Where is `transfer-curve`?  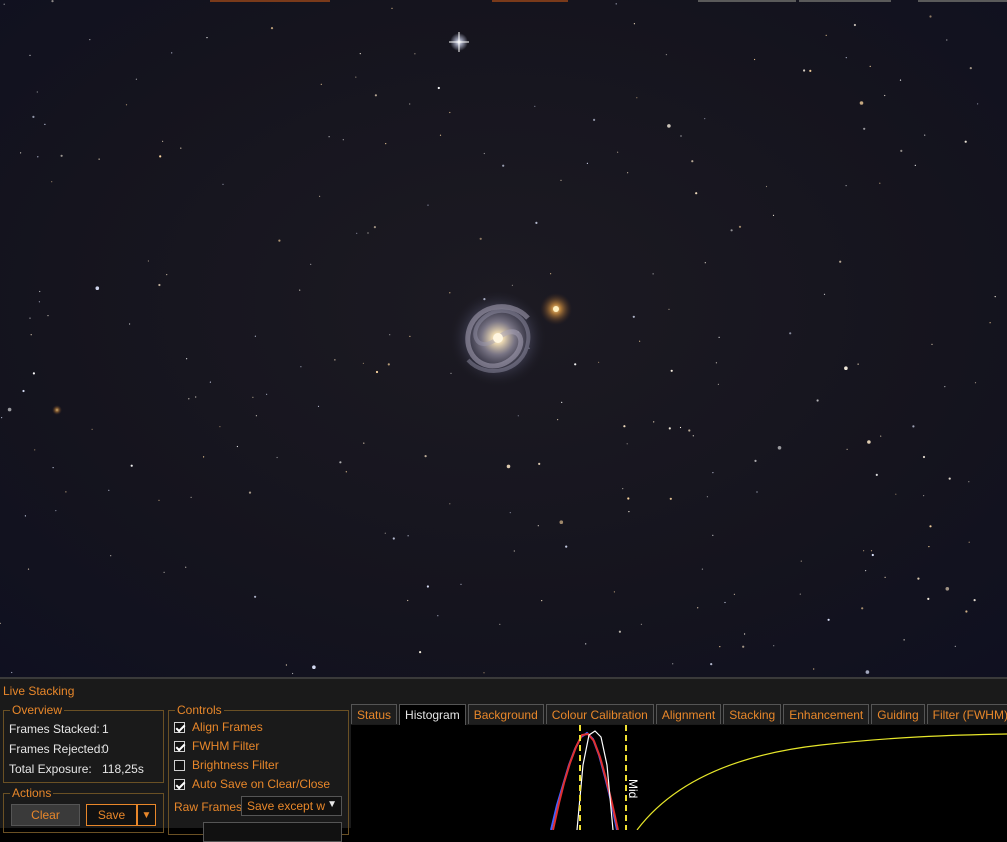 transfer-curve is located at coordinates (821, 781).